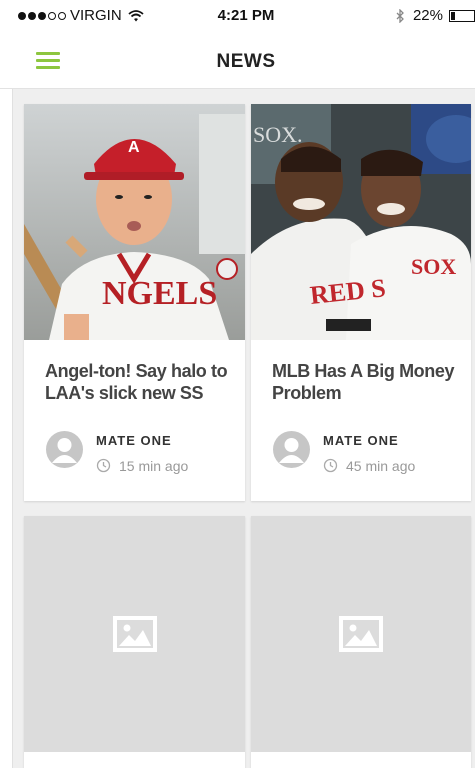 The height and width of the screenshot is (768, 475). I want to click on status-bar: VIRGIN 4:21 PM 22%, so click(237, 16).